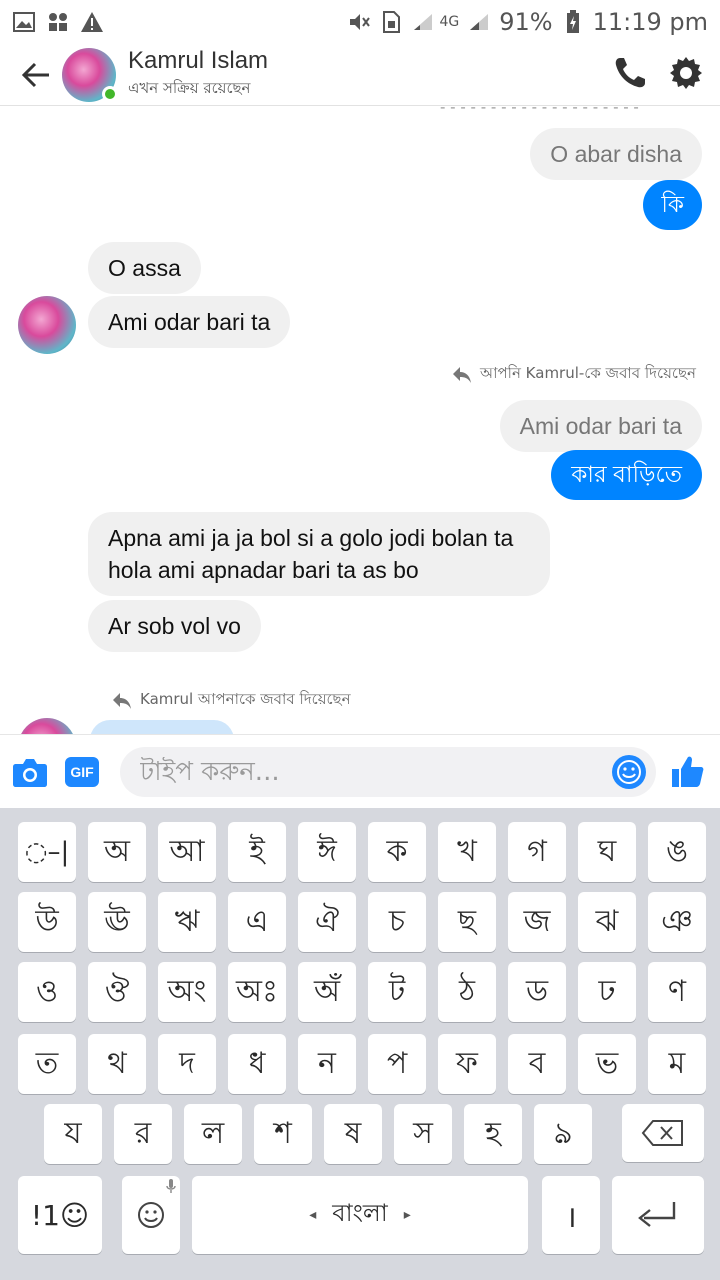  I want to click on network-type: 4G, so click(449, 22).